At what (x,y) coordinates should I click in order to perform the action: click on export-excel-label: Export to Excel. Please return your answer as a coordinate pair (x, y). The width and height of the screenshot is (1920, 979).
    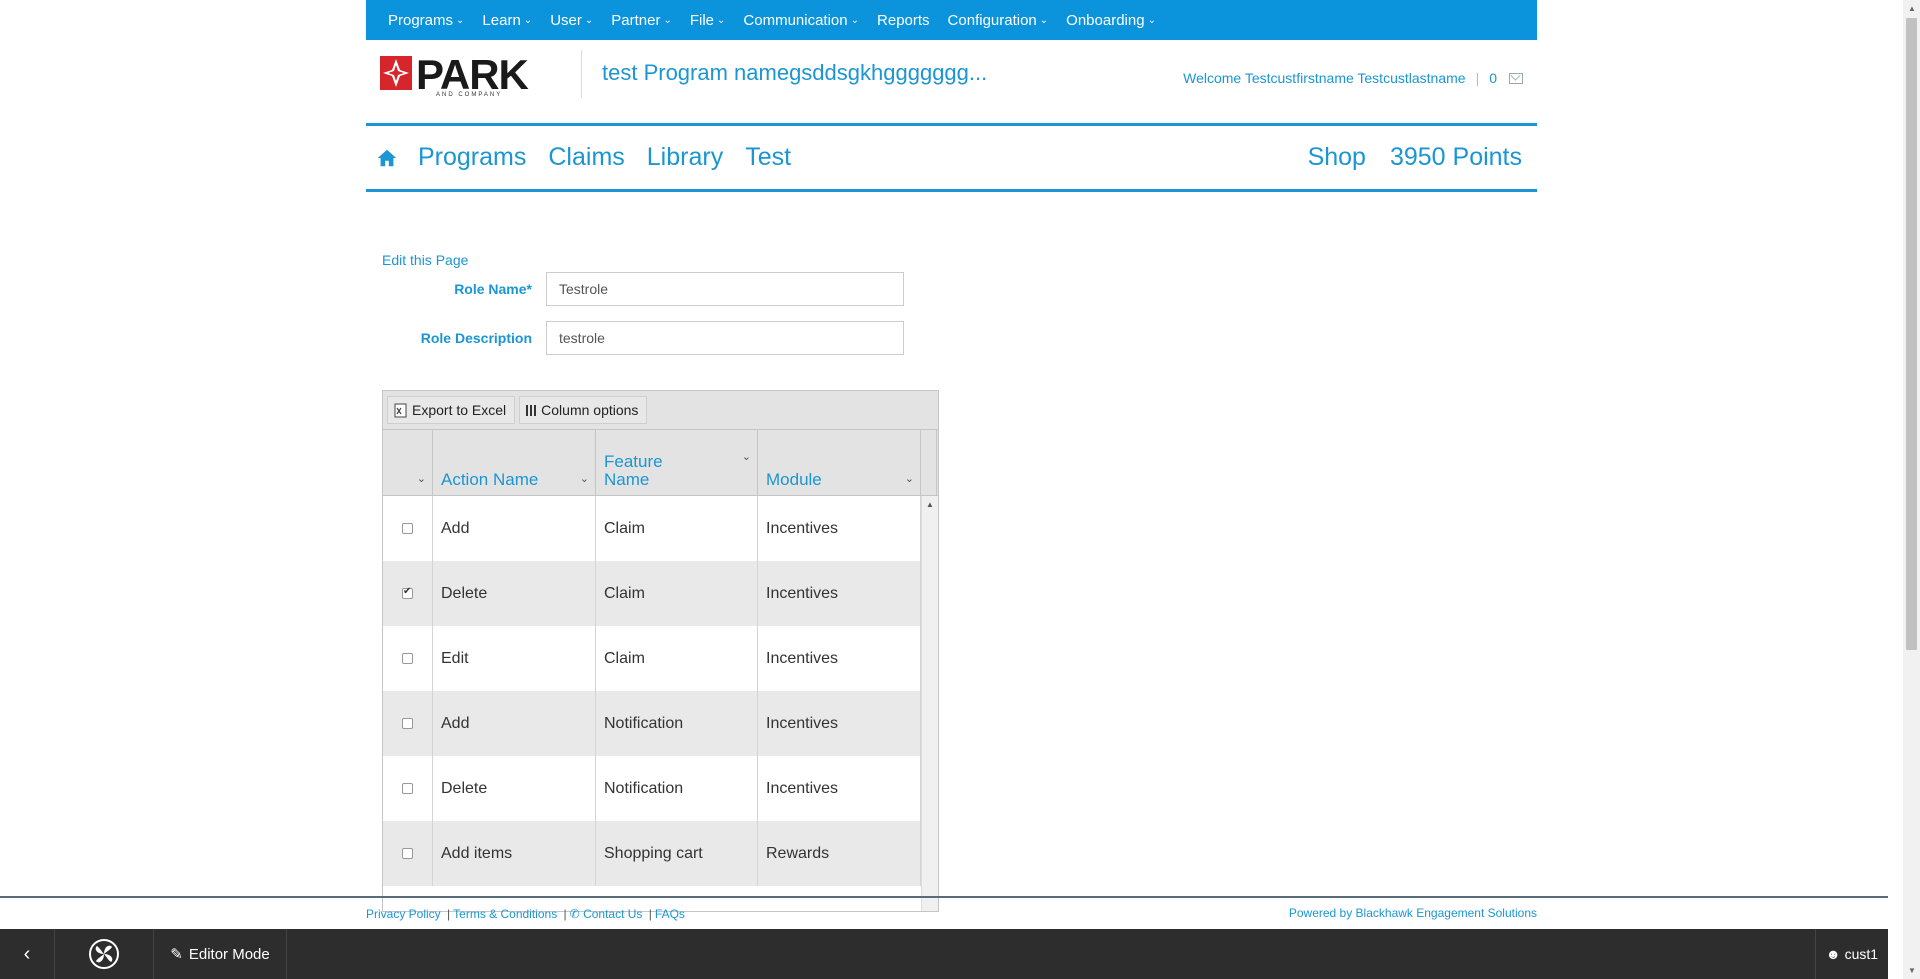
    Looking at the image, I should click on (459, 410).